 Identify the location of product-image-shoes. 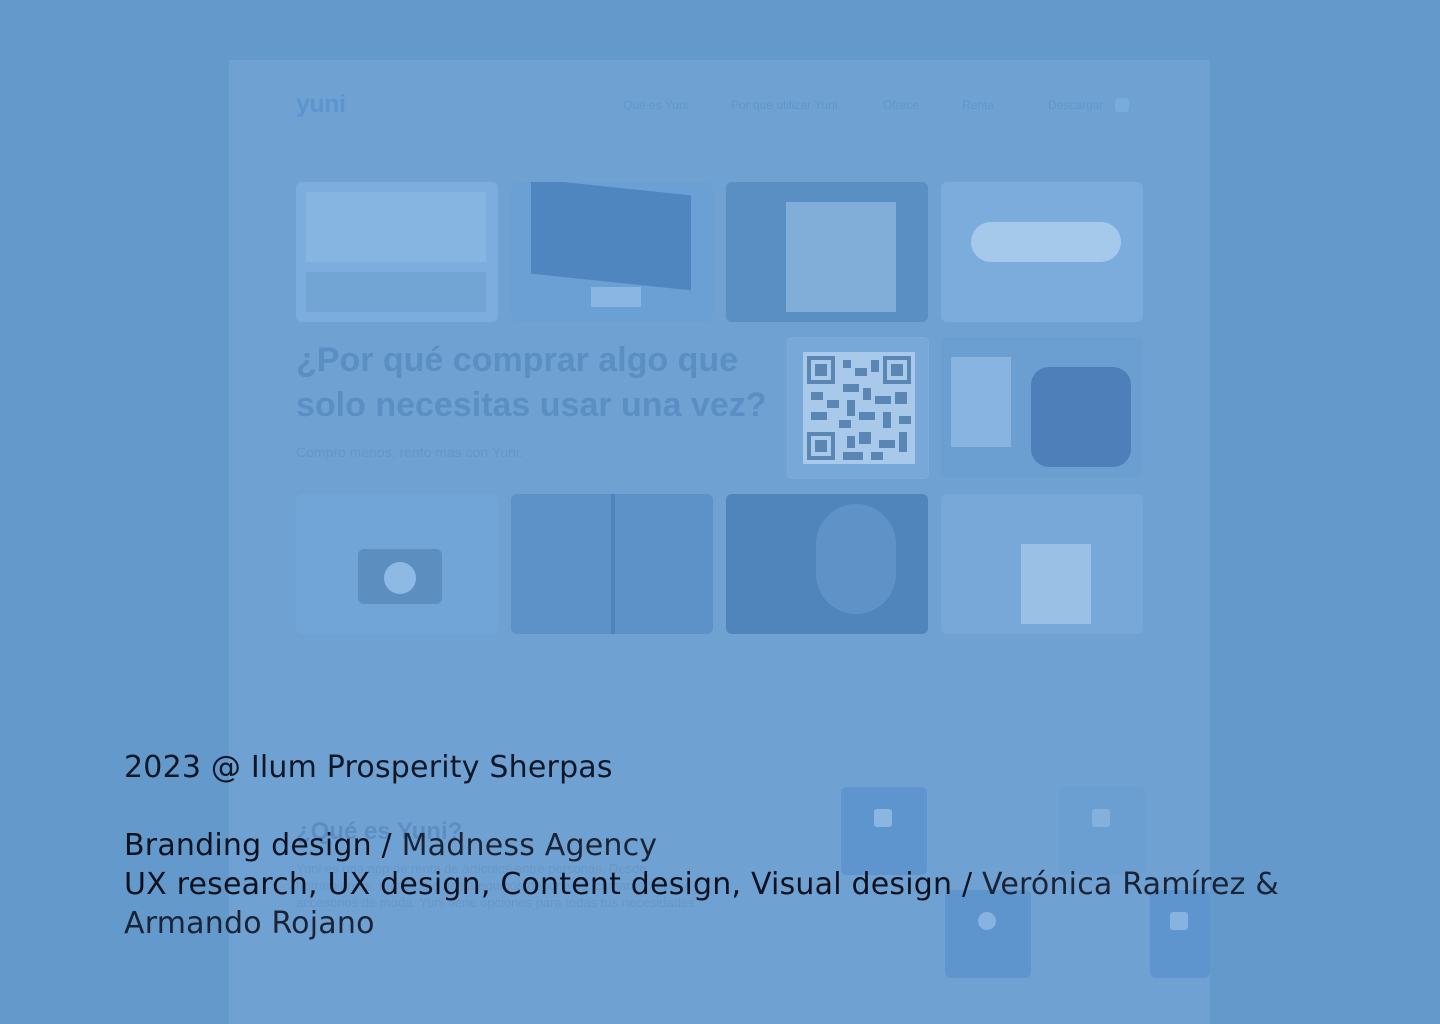
(1042, 252).